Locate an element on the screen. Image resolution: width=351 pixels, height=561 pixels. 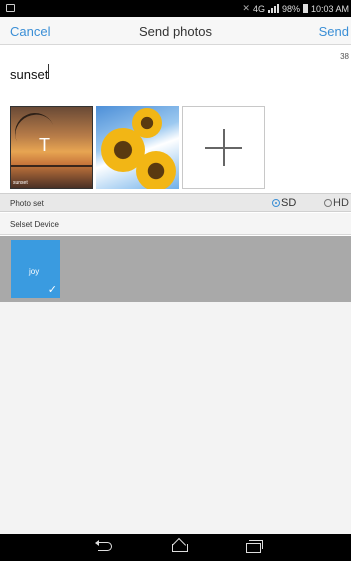
device-tile-joy: joy ✓ is located at coordinates (35, 269).